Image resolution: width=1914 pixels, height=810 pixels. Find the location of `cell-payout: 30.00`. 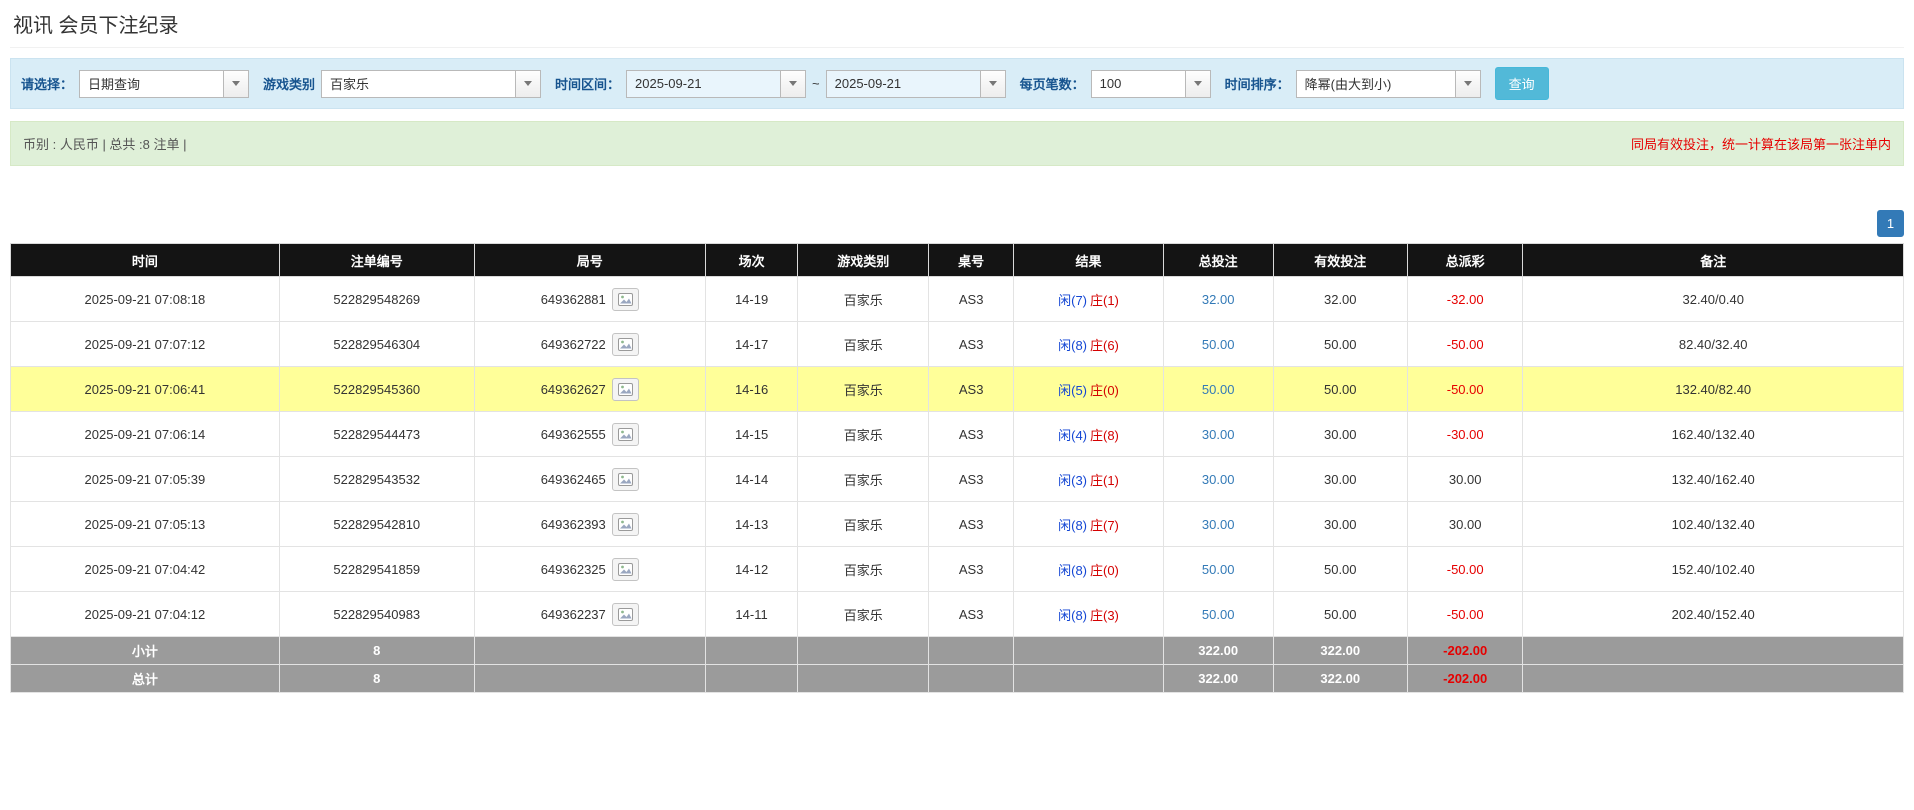

cell-payout: 30.00 is located at coordinates (1465, 479).